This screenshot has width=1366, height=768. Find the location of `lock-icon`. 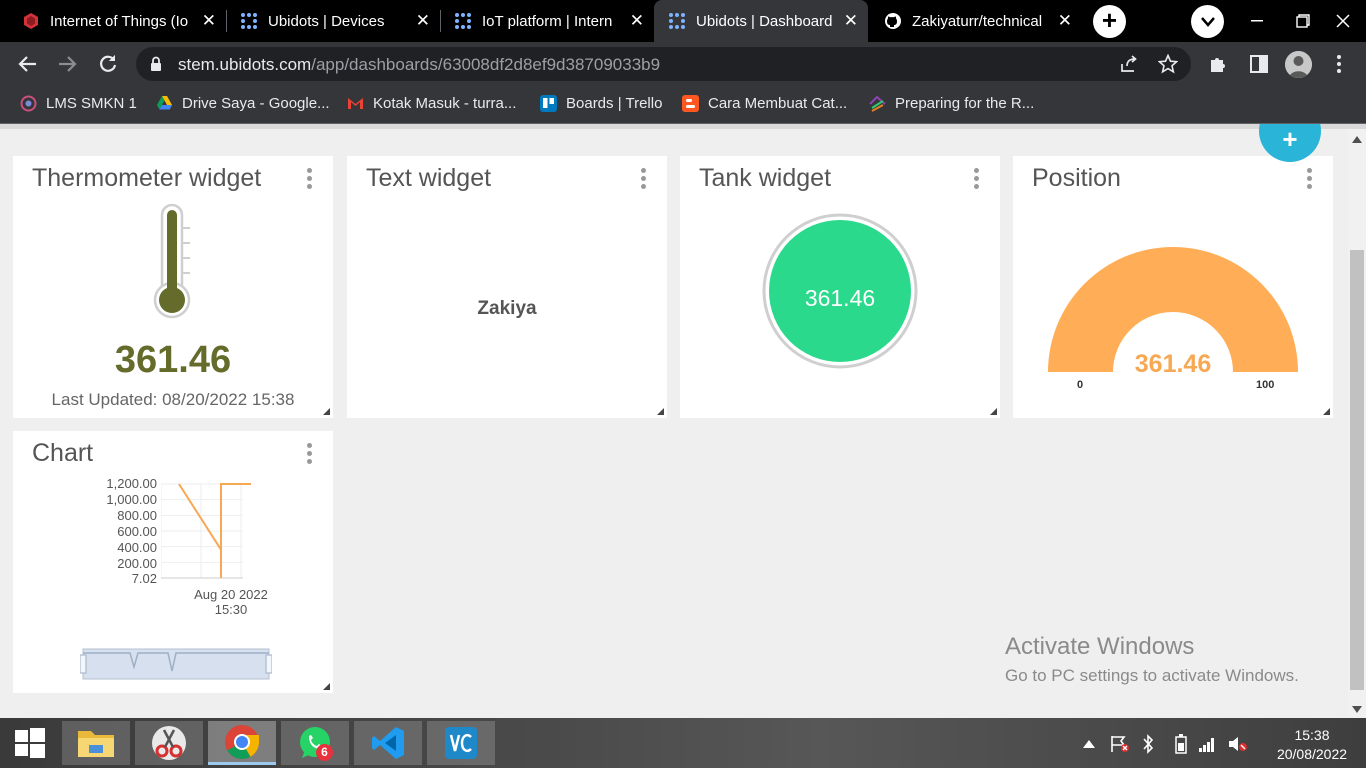

lock-icon is located at coordinates (156, 63).